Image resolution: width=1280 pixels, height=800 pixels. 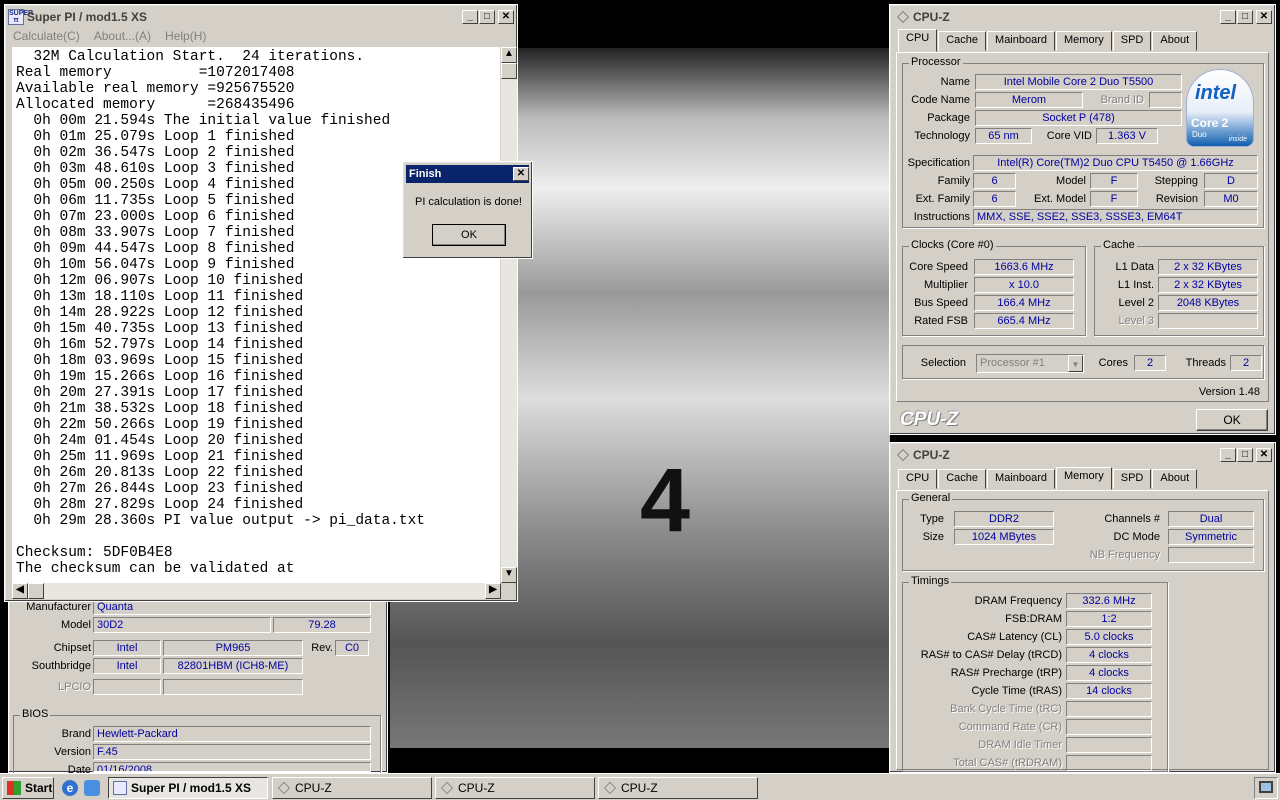 What do you see at coordinates (36, 591) in the screenshot?
I see `hscroll-thumb` at bounding box center [36, 591].